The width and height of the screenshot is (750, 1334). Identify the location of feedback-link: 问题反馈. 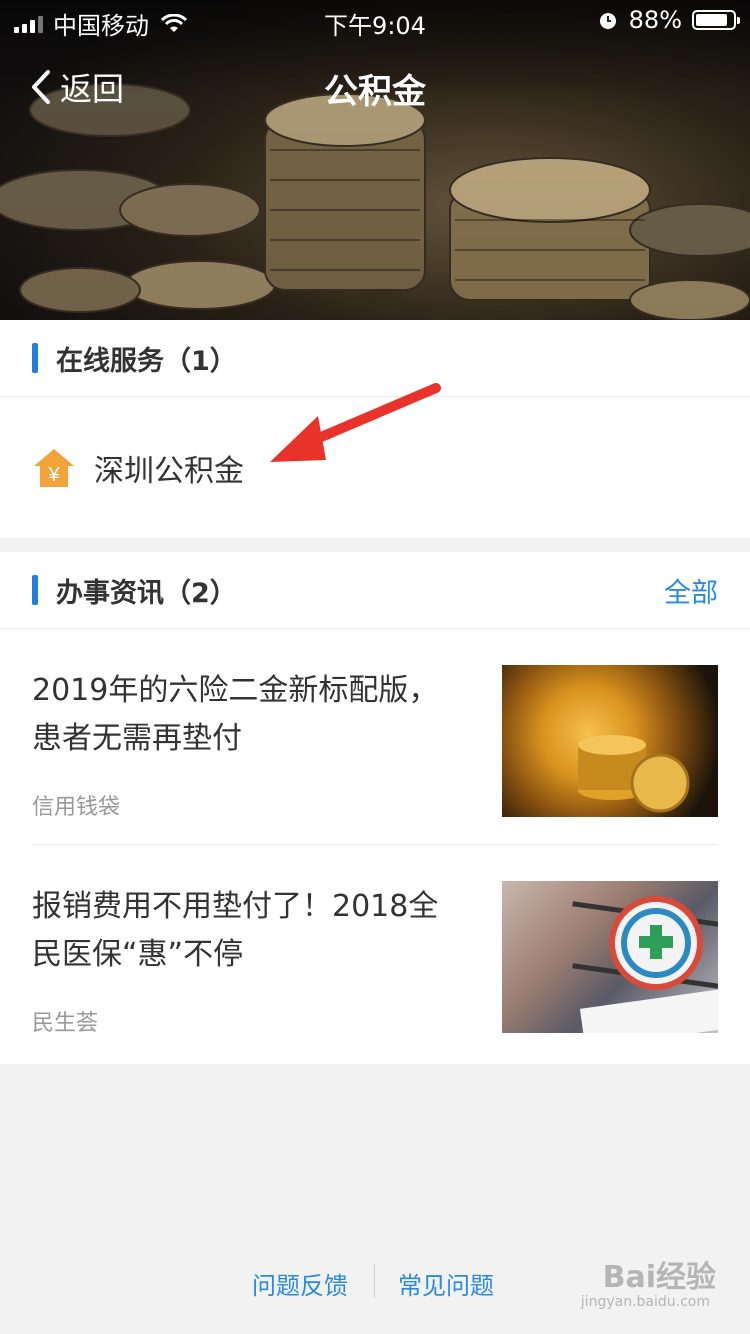
(300, 1283).